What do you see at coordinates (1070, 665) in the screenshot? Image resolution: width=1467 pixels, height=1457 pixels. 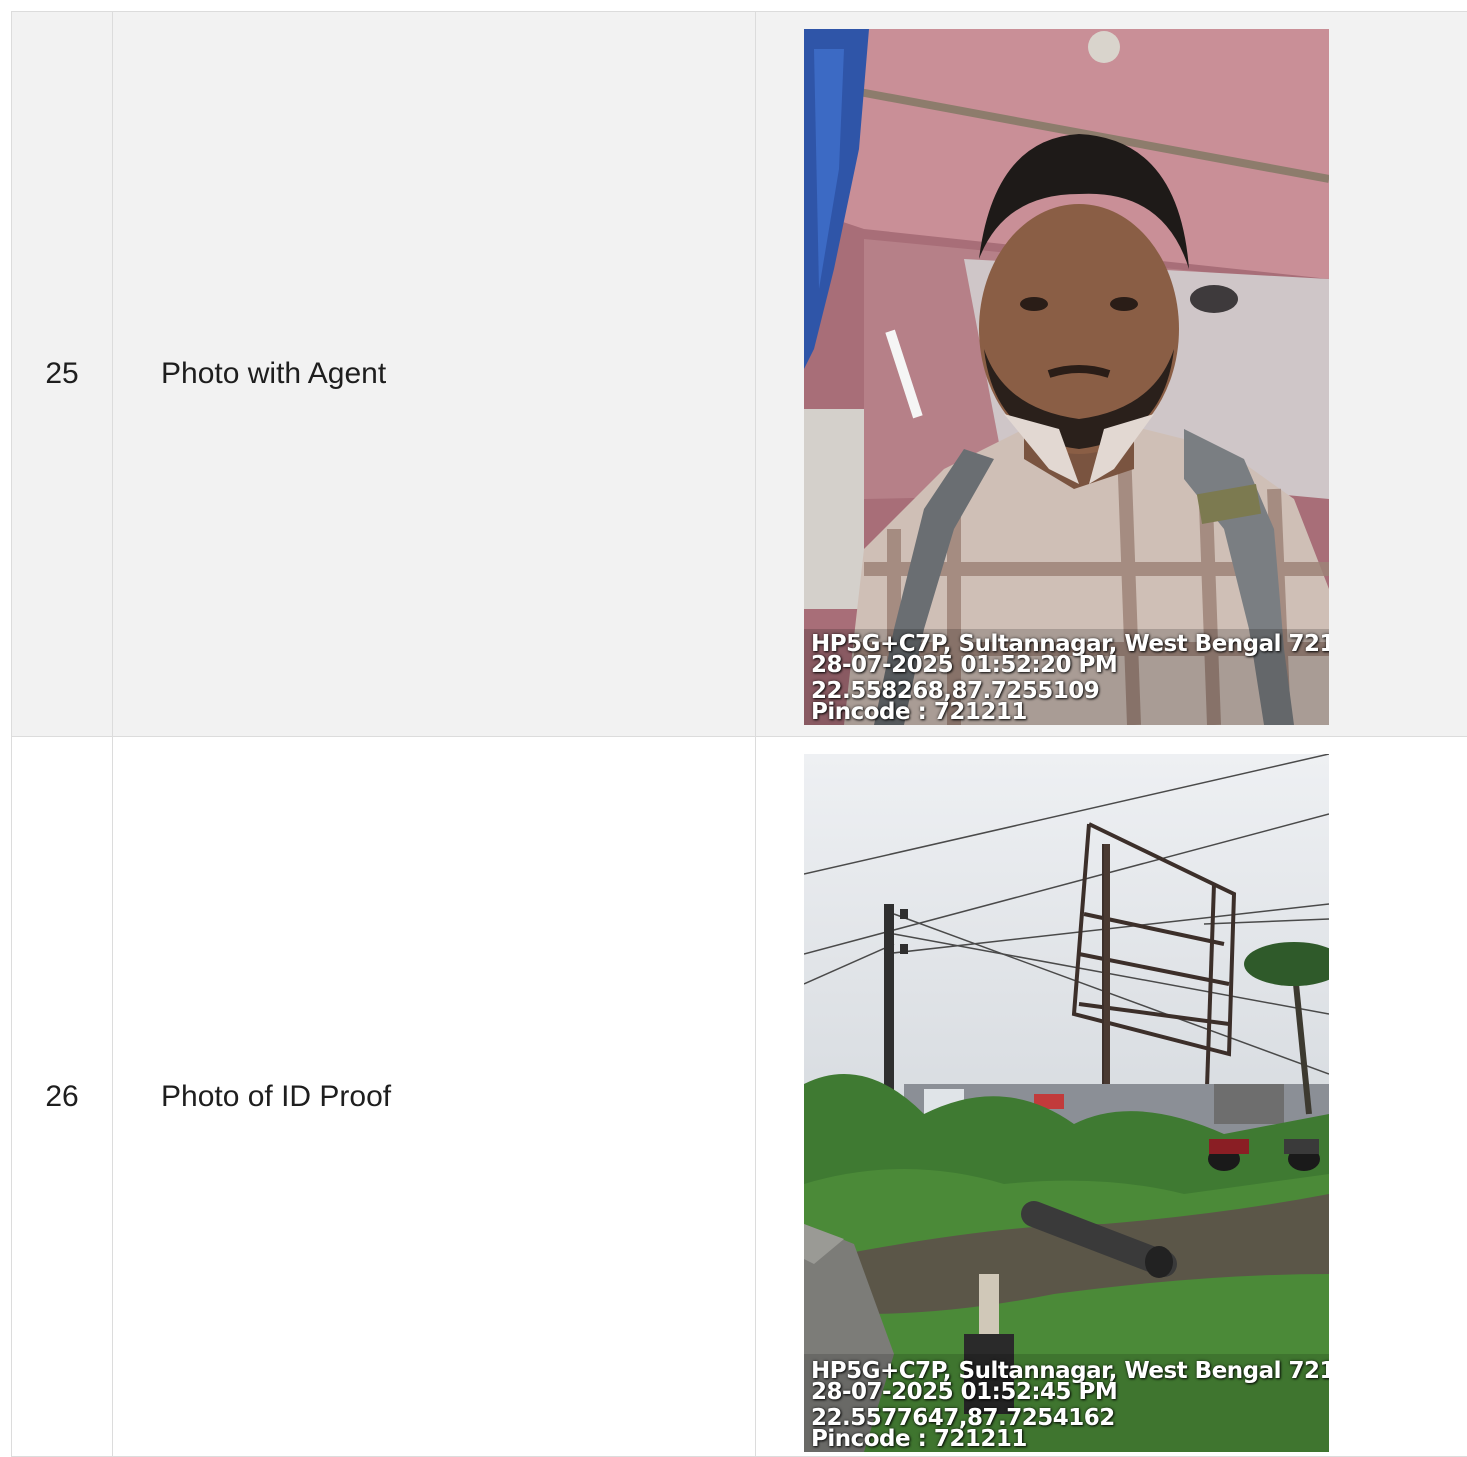 I see `stamp-datetime: 28-07-2025 01:52:20 PM` at bounding box center [1070, 665].